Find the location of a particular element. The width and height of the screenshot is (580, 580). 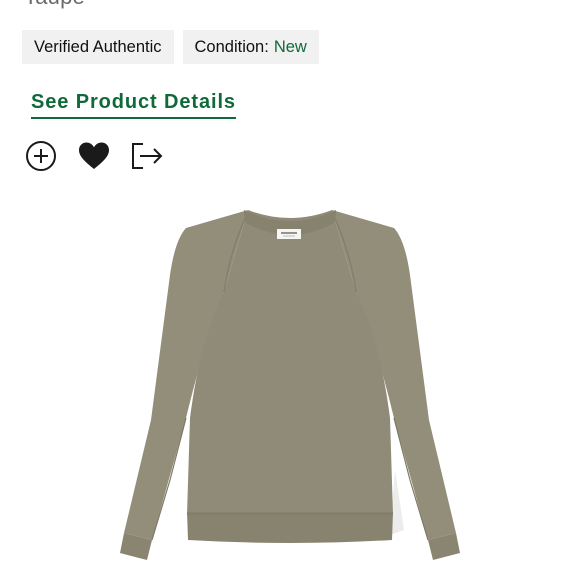

heart-icon is located at coordinates (94, 155).